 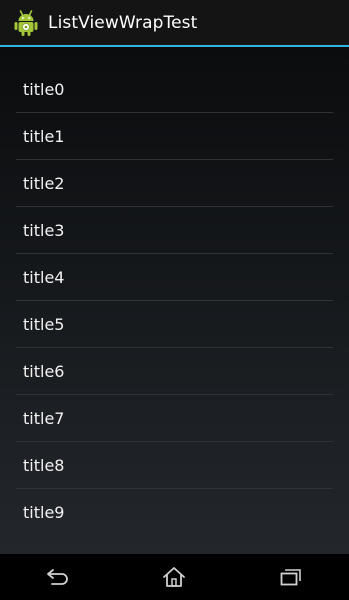 What do you see at coordinates (44, 136) in the screenshot?
I see `list-item-title: title1` at bounding box center [44, 136].